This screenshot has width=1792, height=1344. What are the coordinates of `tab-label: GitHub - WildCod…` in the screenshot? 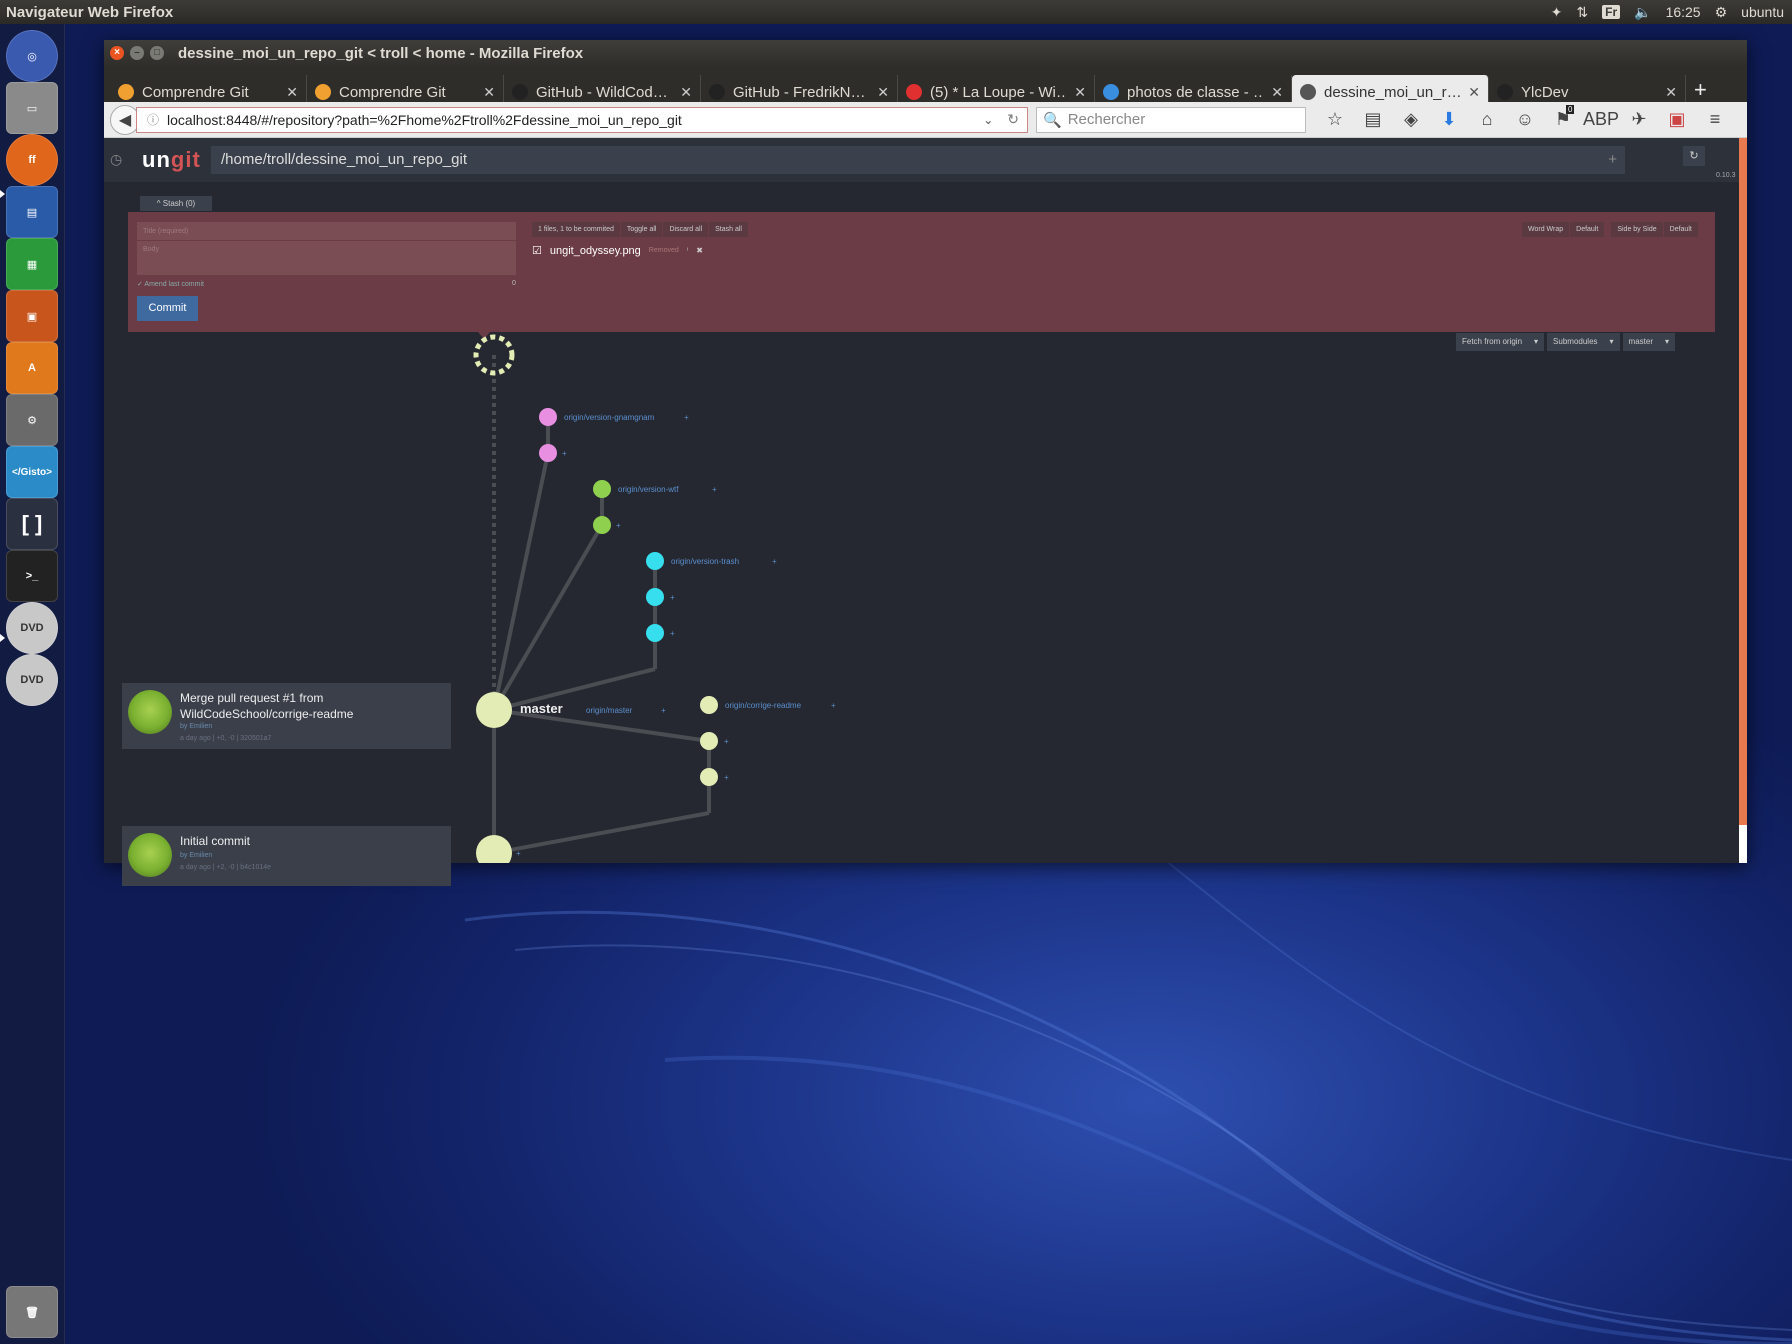 It's located at (604, 92).